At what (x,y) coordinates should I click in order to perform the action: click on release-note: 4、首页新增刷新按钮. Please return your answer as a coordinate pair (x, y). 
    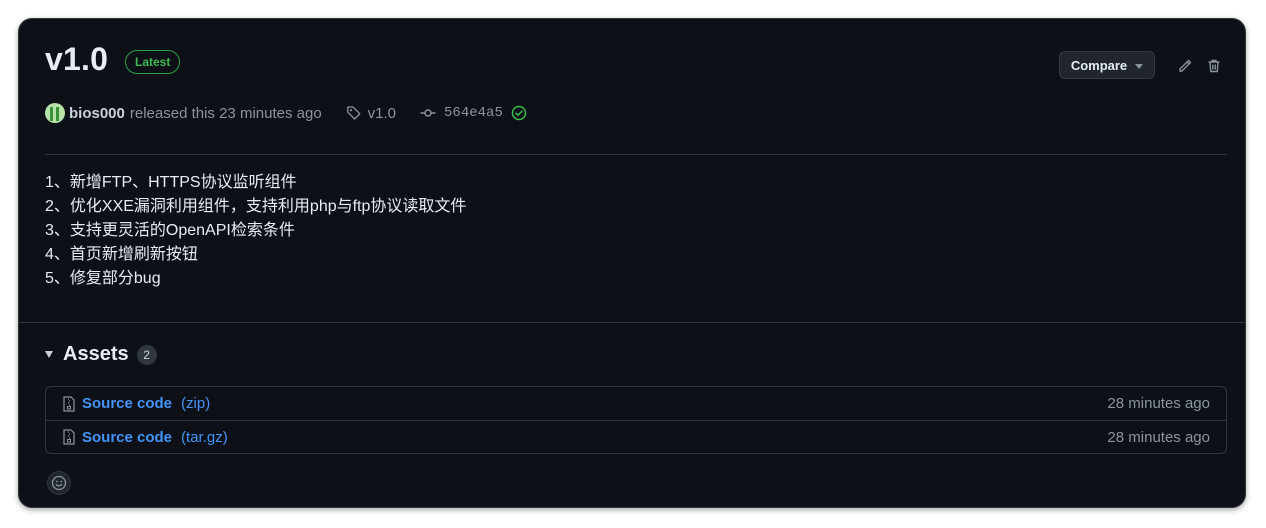
    Looking at the image, I should click on (121, 254).